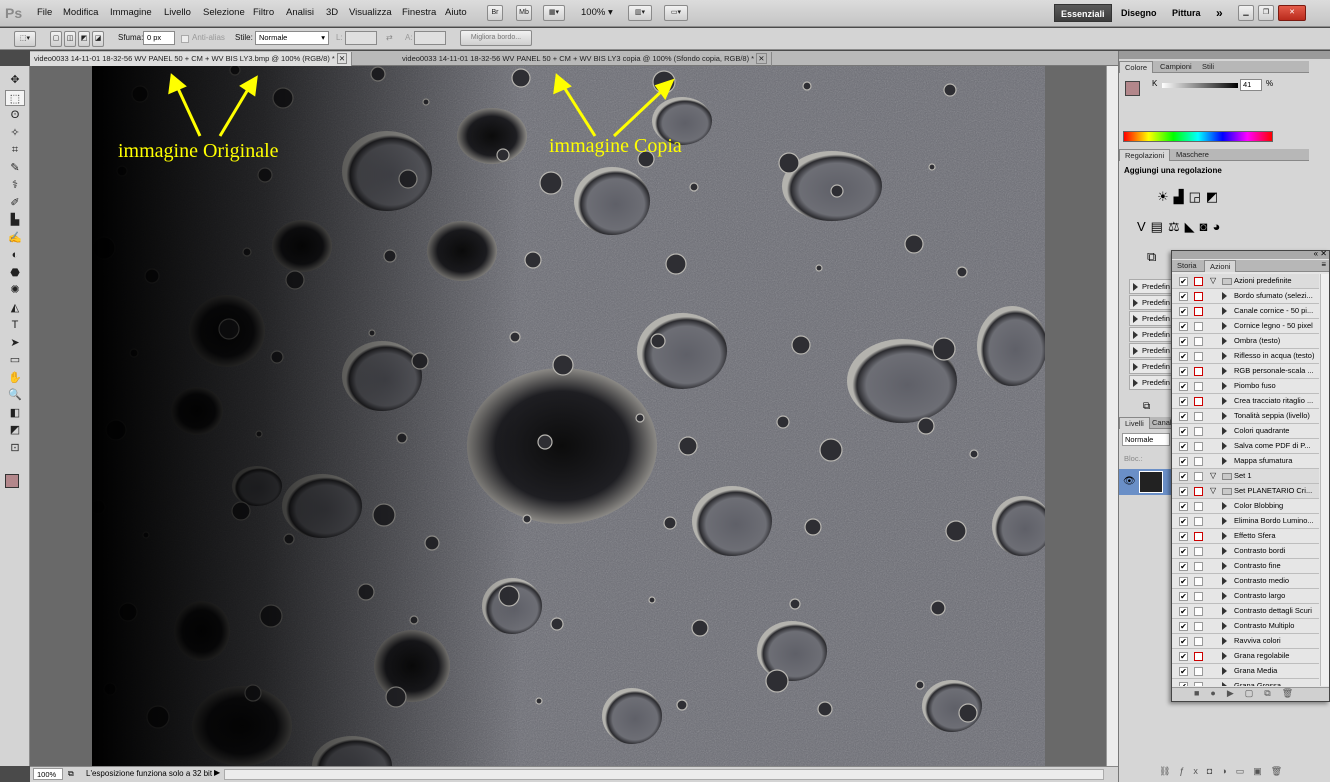  I want to click on status-arrow-icon: ▶, so click(217, 772).